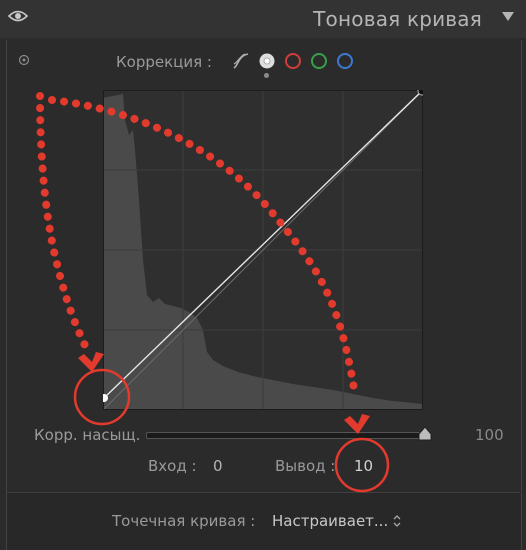 The width and height of the screenshot is (526, 550). Describe the element at coordinates (508, 17) in the screenshot. I see `triangle-down-icon` at that location.